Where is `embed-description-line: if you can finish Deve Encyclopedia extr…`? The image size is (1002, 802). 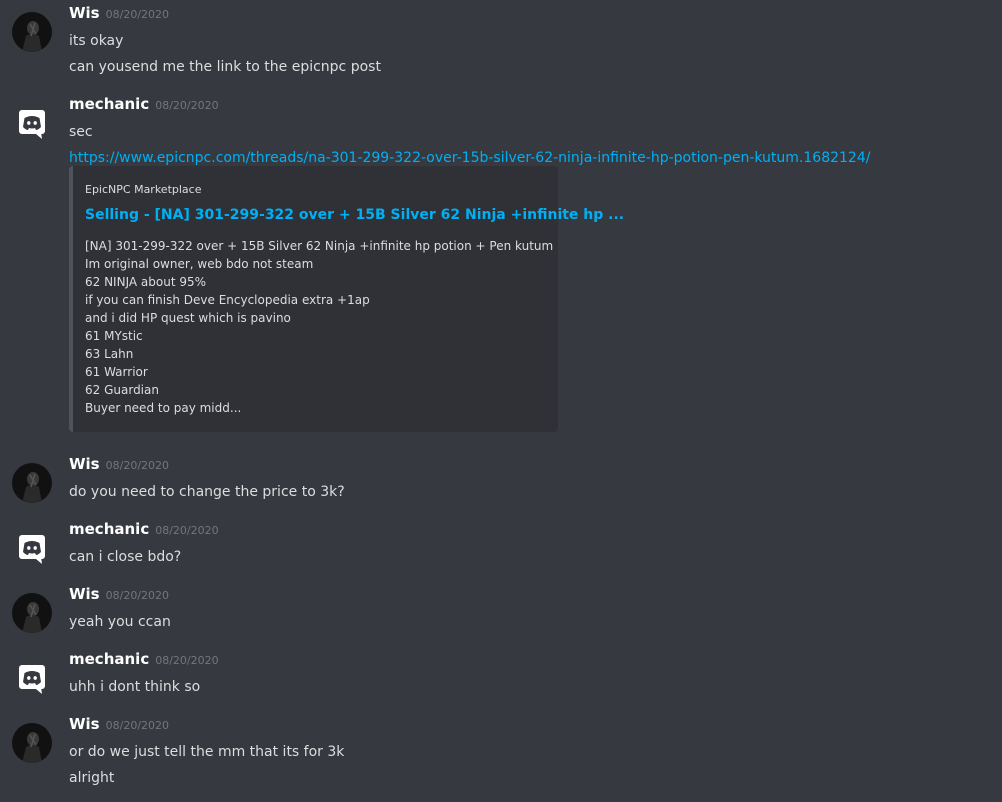
embed-description-line: if you can finish Deve Encyclopedia extr… is located at coordinates (227, 300).